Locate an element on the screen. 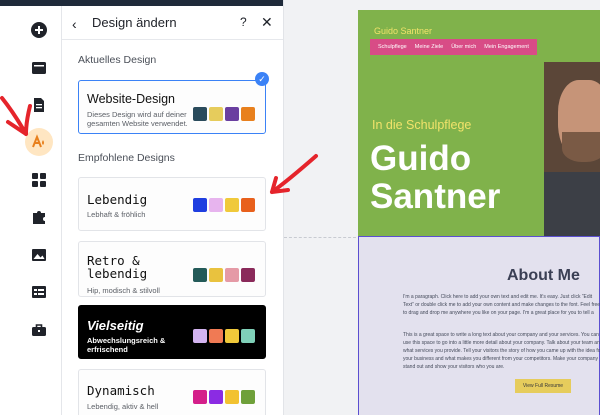 Image resolution: width=600 pixels, height=415 pixels. add-icon is located at coordinates (39, 30).